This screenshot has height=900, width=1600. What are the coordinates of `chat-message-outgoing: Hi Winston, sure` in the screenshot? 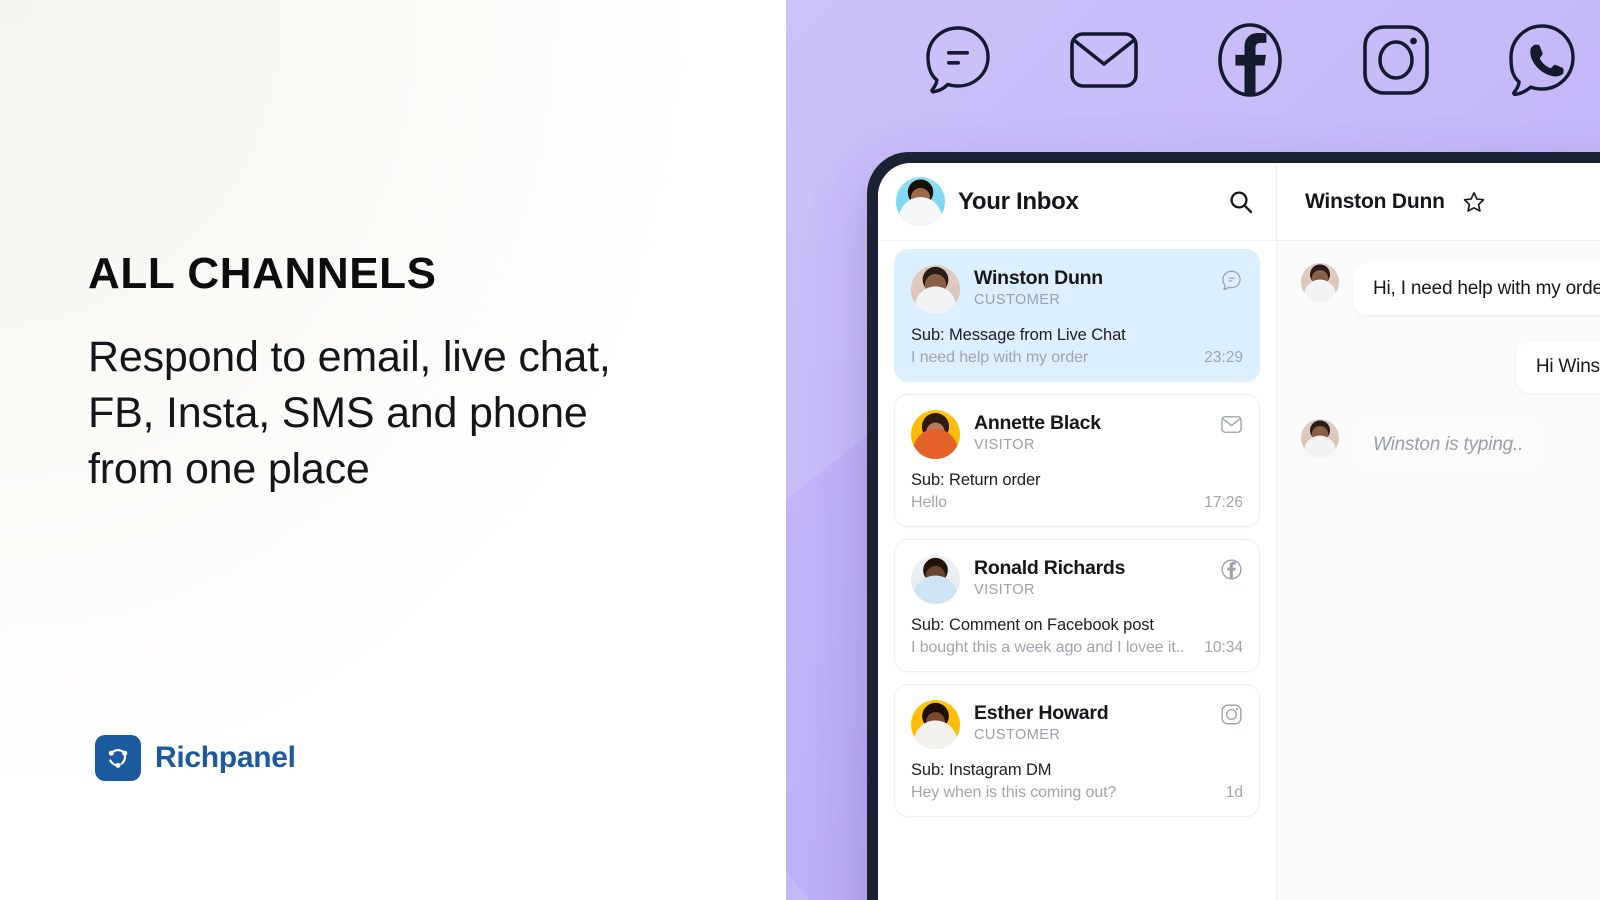 It's located at (1450, 367).